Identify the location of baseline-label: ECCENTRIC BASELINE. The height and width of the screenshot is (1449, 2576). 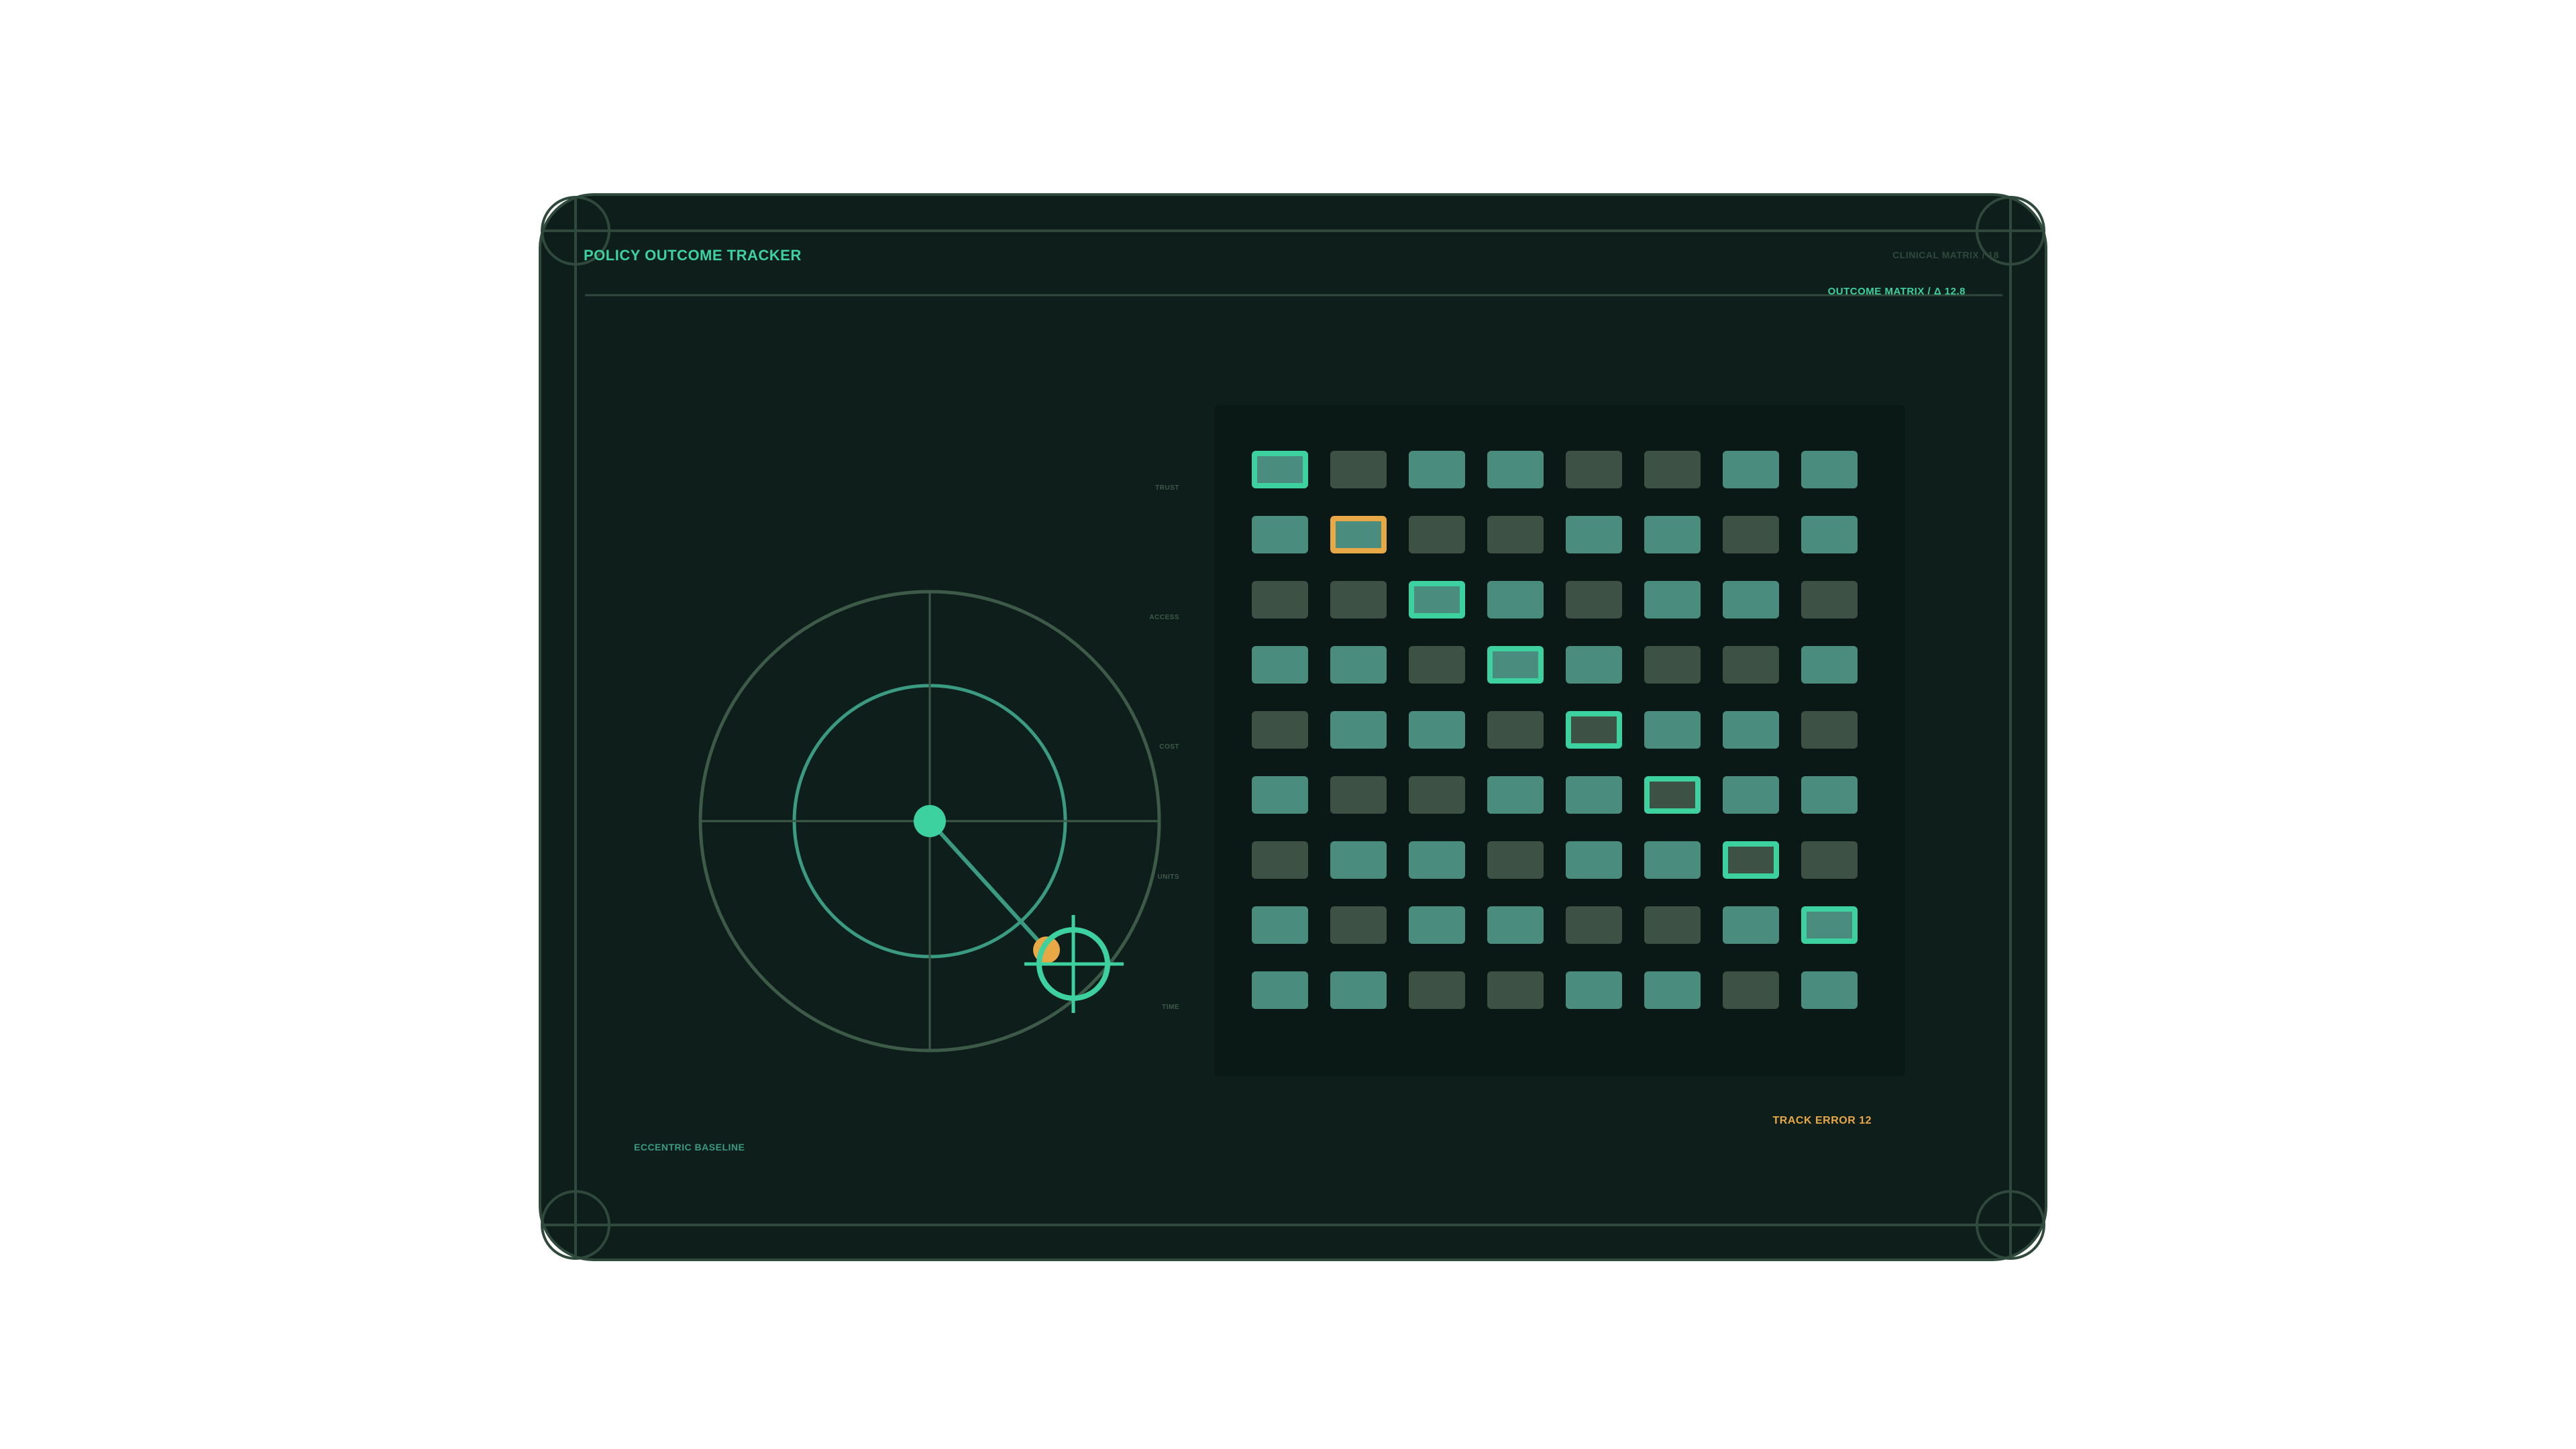
(689, 1147).